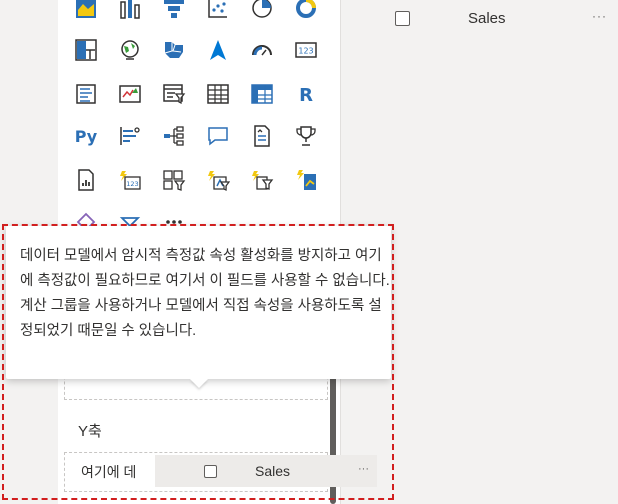 The height and width of the screenshot is (504, 618). I want to click on filled-map-icon, so click(86, 11).